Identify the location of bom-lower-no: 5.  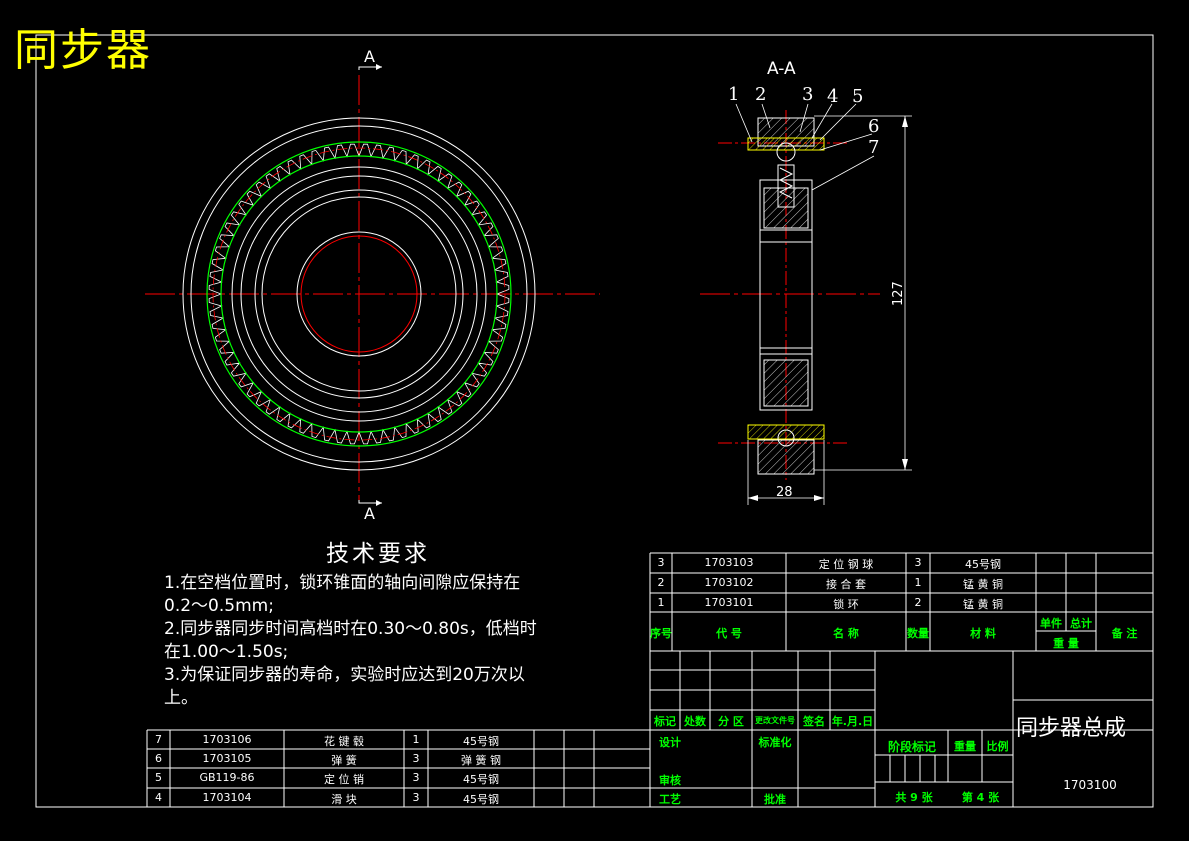
(158, 777).